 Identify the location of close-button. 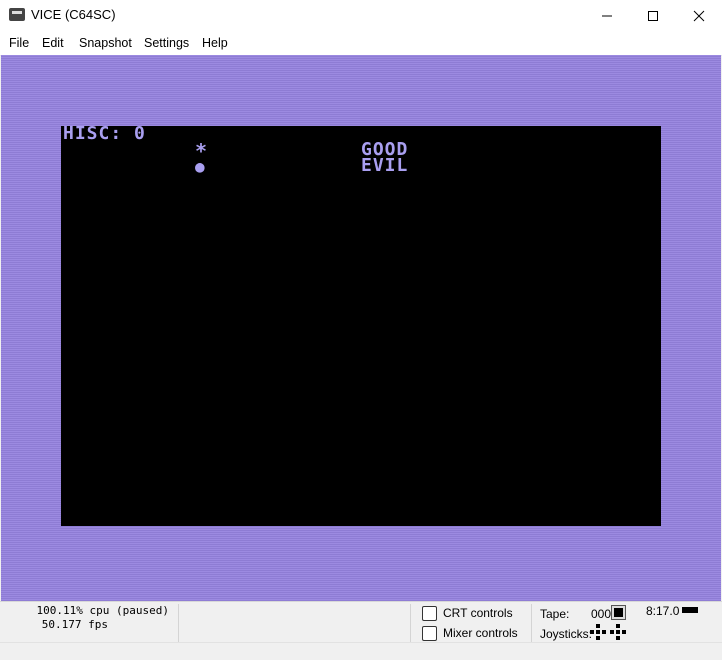
(699, 15).